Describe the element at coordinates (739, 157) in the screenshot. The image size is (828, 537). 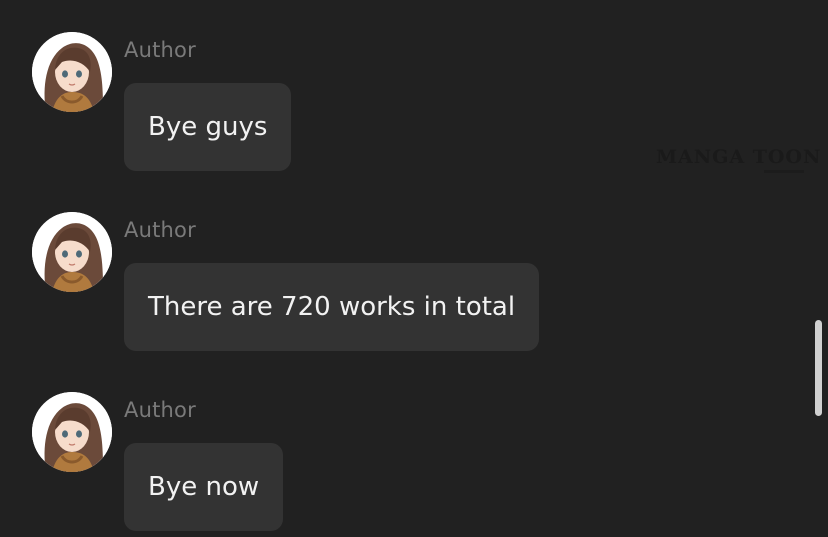
I see `watermark-text: MANGA TOON` at that location.